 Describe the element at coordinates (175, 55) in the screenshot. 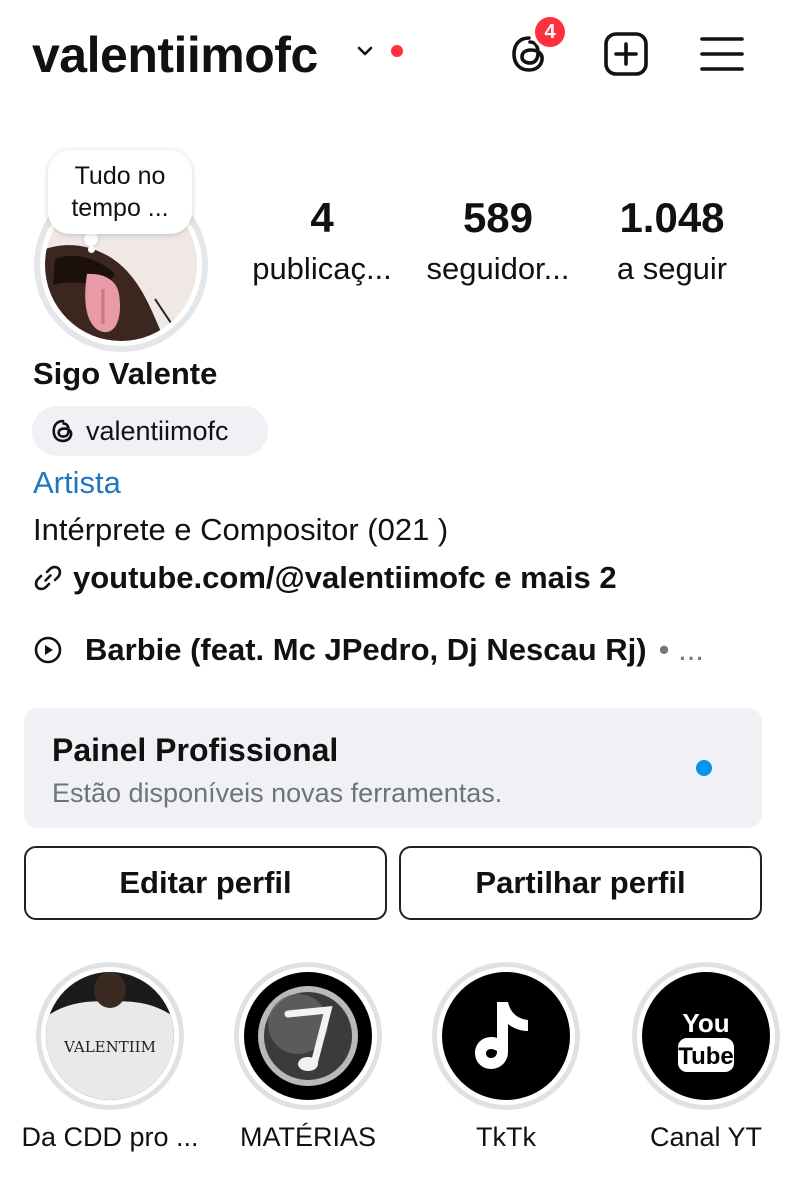

I see `profile-username: valentiimofc` at that location.